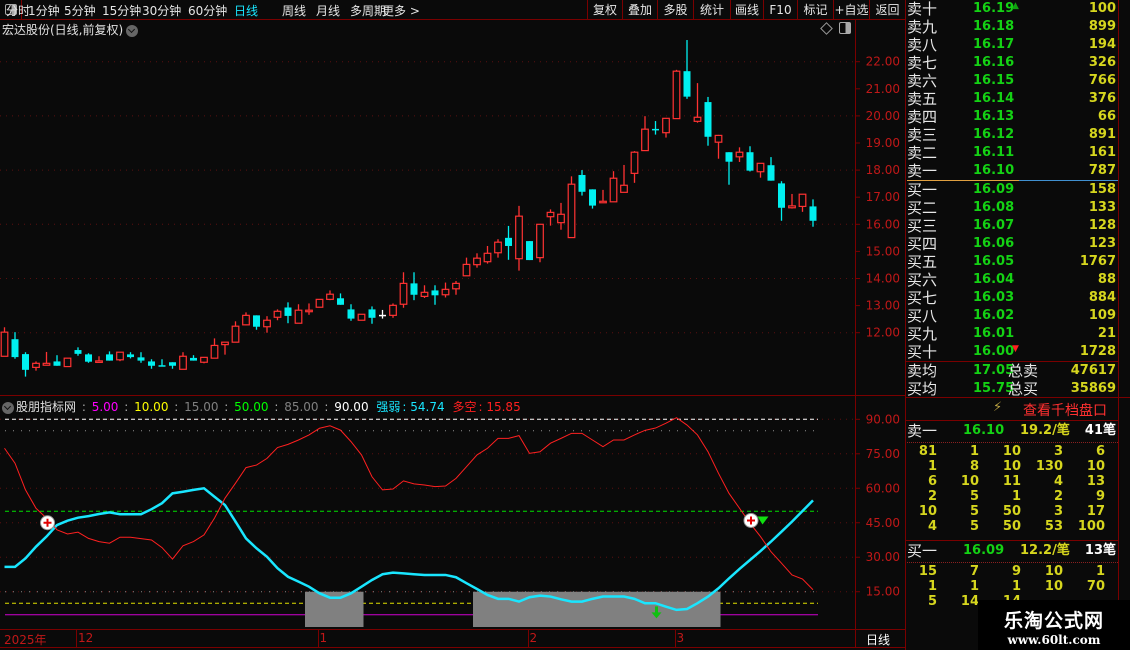 The width and height of the screenshot is (1130, 650). What do you see at coordinates (974, 511) in the screenshot?
I see `order-size: 5` at bounding box center [974, 511].